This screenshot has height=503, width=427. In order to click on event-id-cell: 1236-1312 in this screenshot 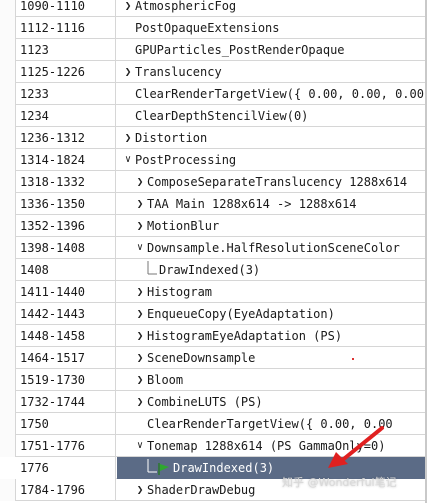, I will do `click(58, 138)`.